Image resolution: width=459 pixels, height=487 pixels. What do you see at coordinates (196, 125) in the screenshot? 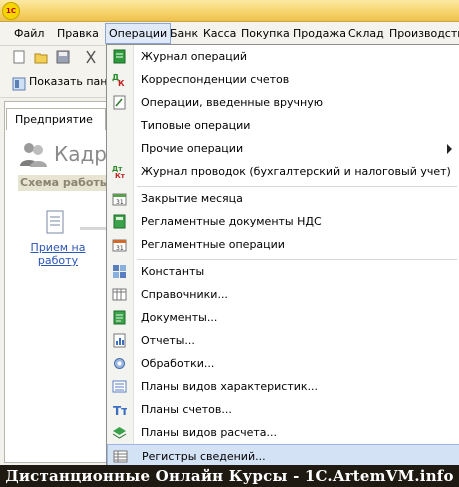
I see `menu-item-label: Типовые операции` at bounding box center [196, 125].